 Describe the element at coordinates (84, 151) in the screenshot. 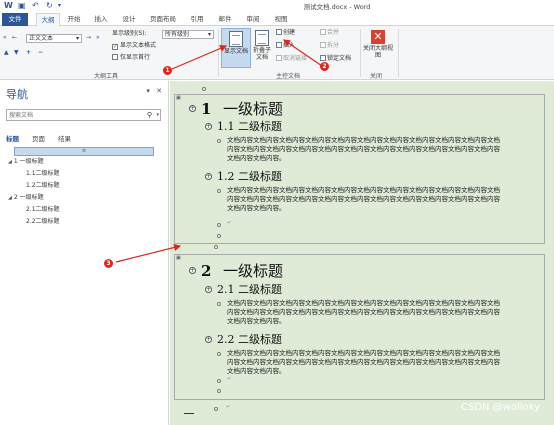

I see `nav-selected-heading: ≡` at that location.